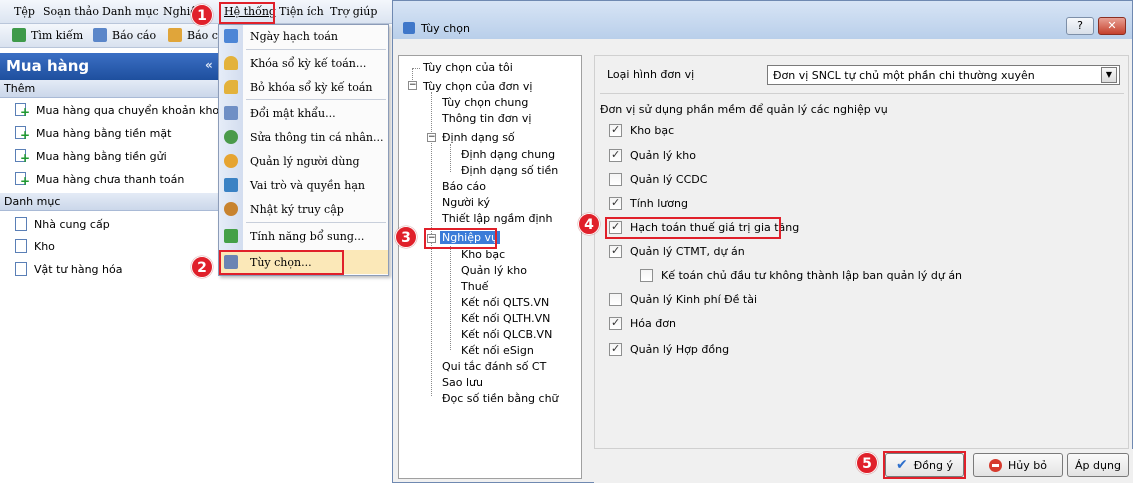 This screenshot has width=1133, height=483. Describe the element at coordinates (663, 155) in the screenshot. I see `option-label: Quản lý kho` at that location.